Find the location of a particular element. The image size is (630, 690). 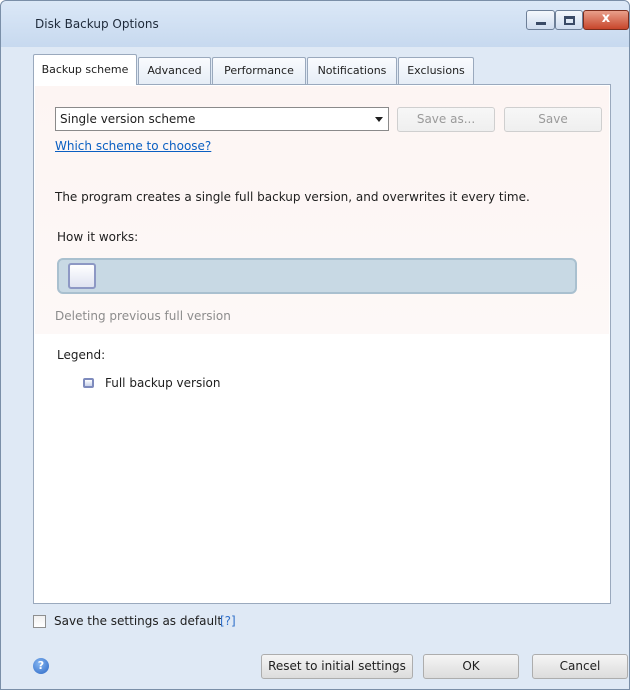

how-it-works-track is located at coordinates (317, 276).